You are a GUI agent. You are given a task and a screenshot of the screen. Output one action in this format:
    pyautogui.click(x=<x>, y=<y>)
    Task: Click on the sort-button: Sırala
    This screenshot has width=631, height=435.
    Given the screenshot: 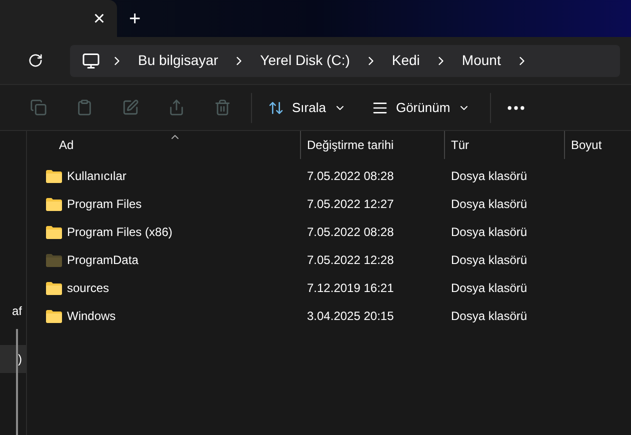 What is the action you would take?
    pyautogui.click(x=307, y=107)
    